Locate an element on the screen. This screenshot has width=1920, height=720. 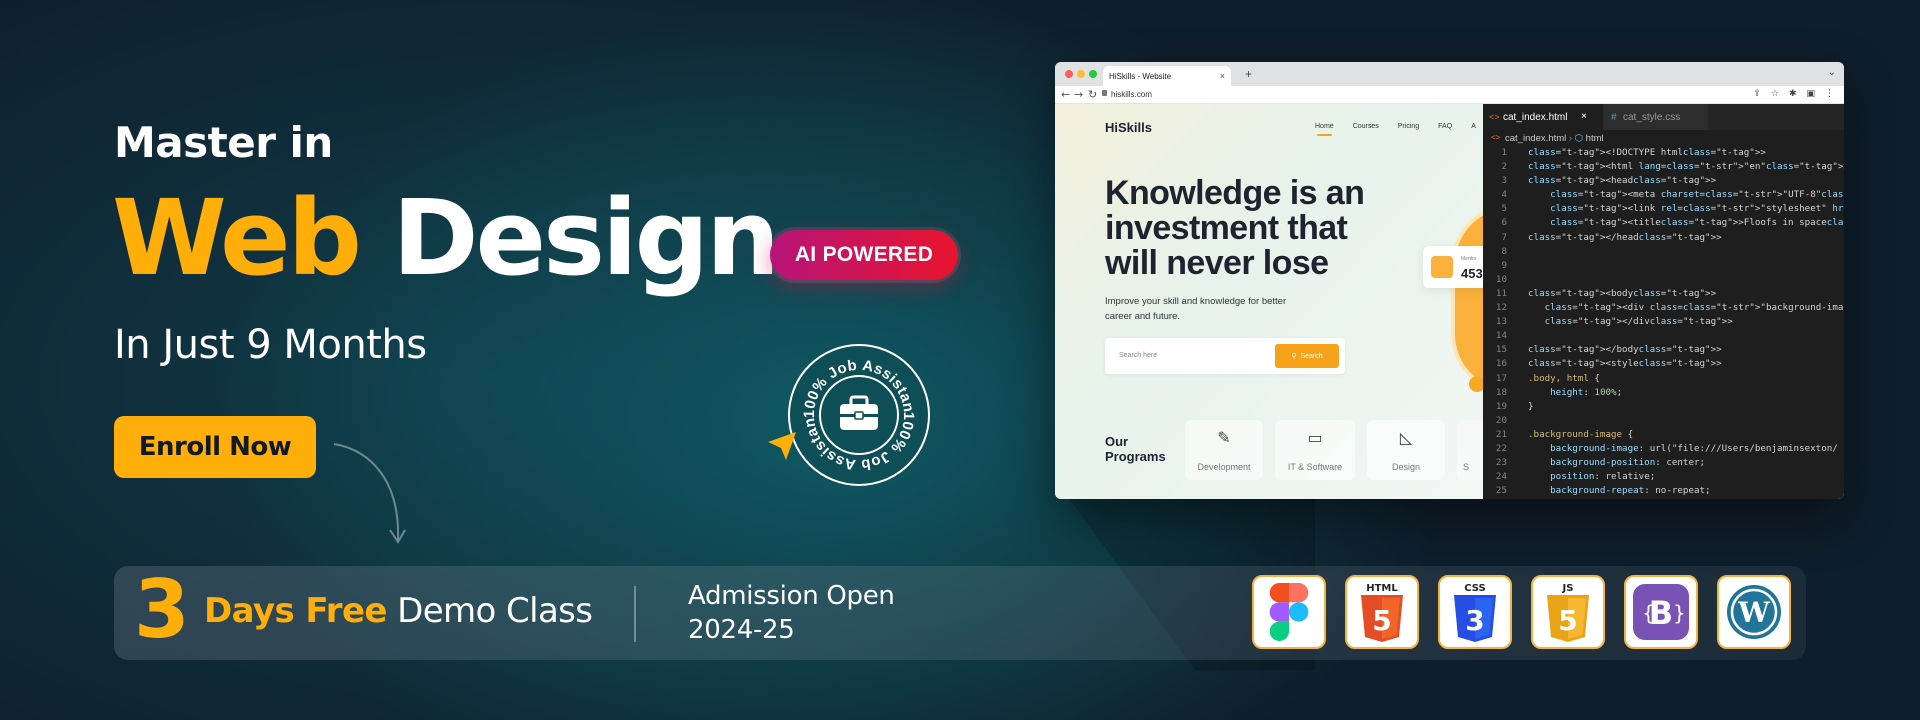
site-logo: HiSkills is located at coordinates (1128, 127).